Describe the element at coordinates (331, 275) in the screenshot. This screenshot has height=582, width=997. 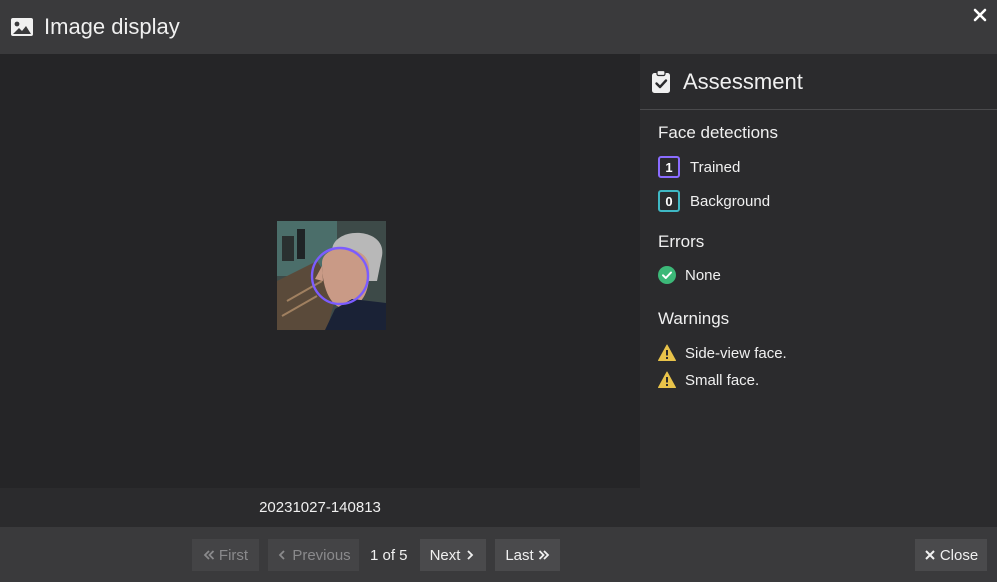
I see `face-image` at that location.